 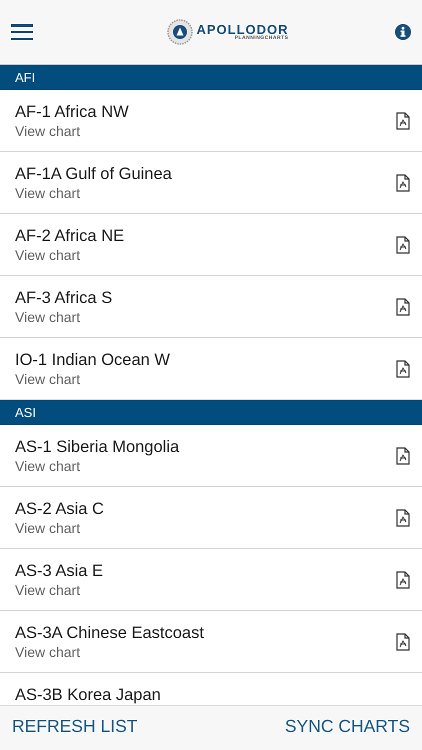 I want to click on chart-title: AS-3B Korea Japan, so click(x=88, y=695).